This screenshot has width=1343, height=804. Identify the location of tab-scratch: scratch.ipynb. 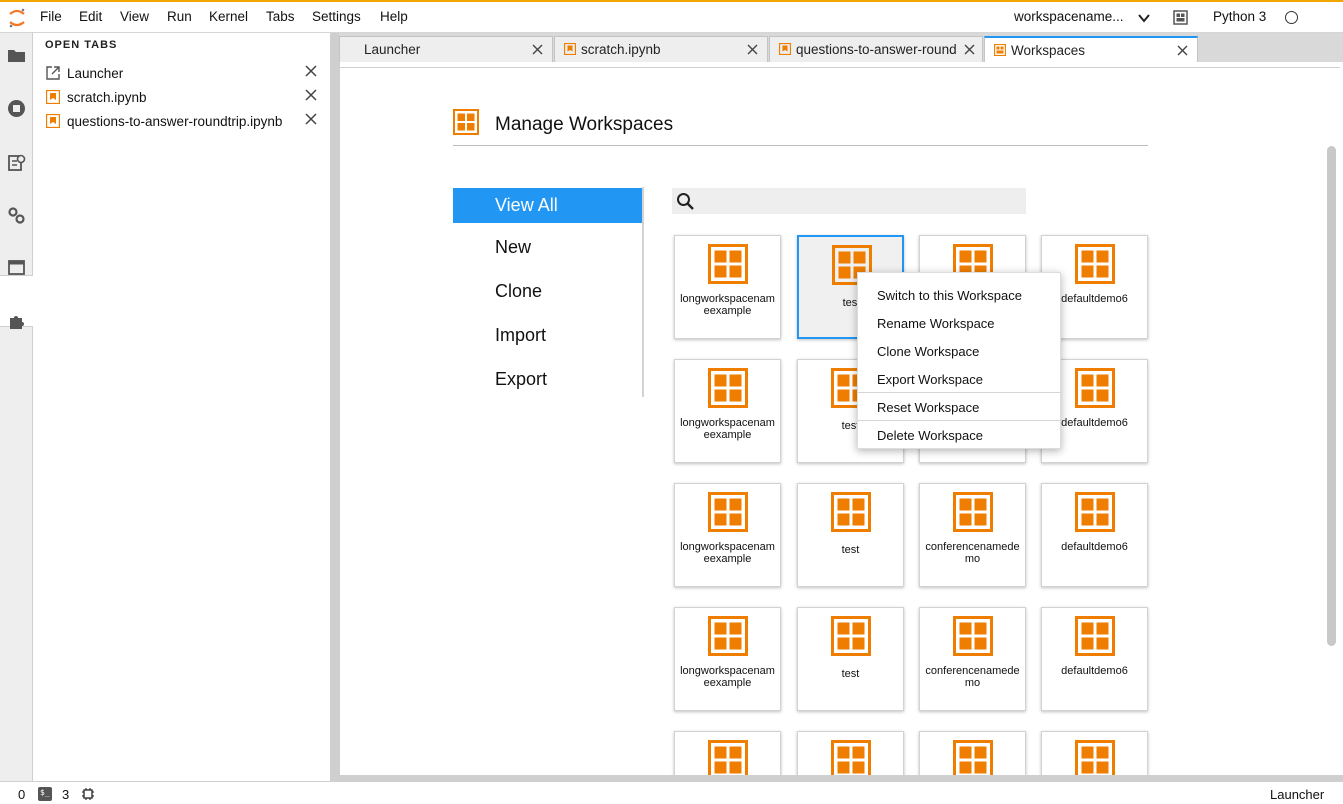
(661, 49).